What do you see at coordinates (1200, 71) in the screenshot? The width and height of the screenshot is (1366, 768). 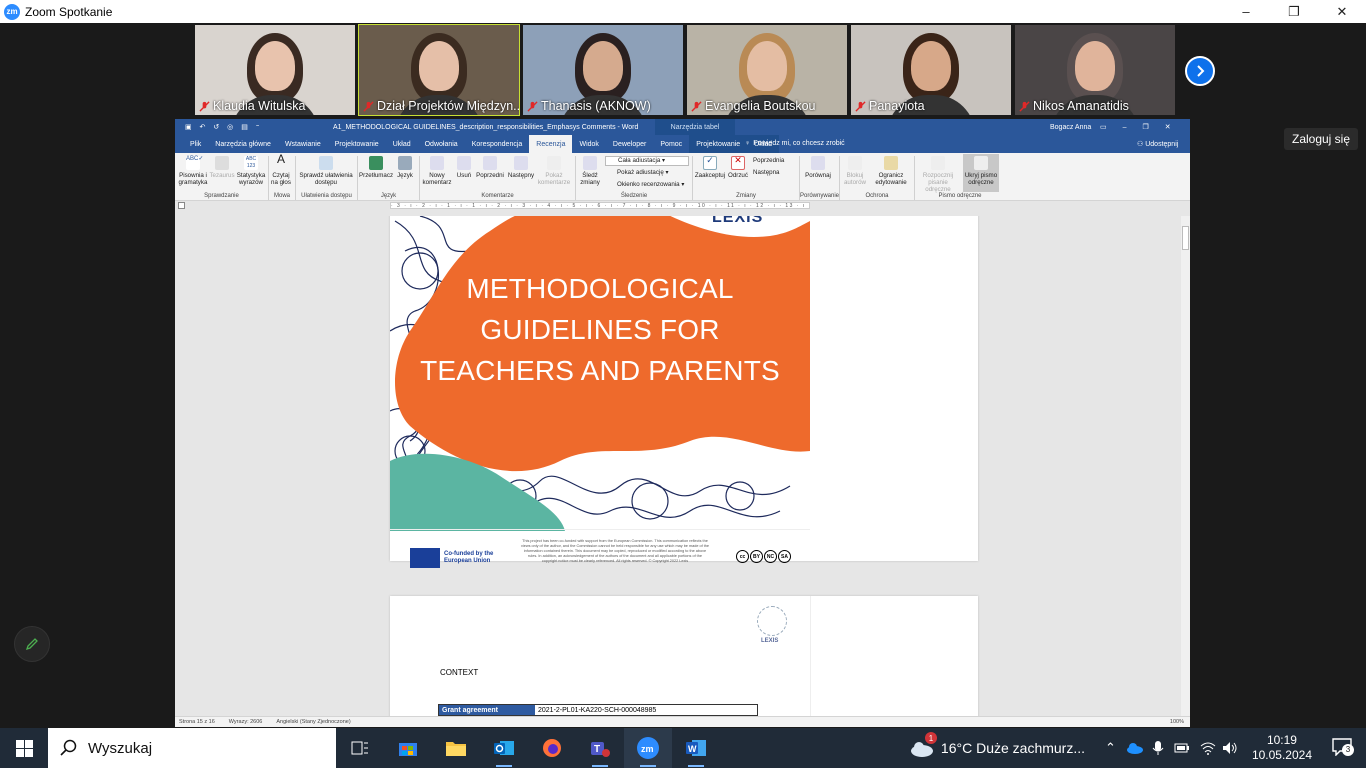 I see `next-participants-button` at bounding box center [1200, 71].